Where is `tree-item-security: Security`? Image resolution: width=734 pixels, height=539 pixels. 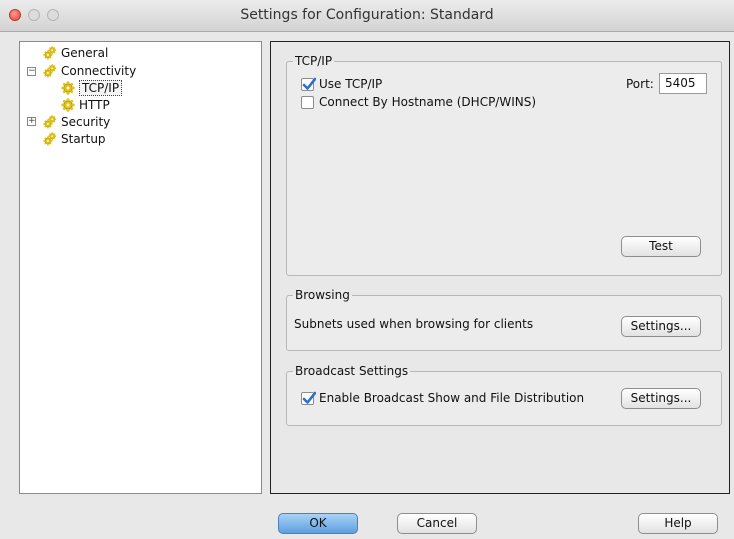 tree-item-security: Security is located at coordinates (76, 121).